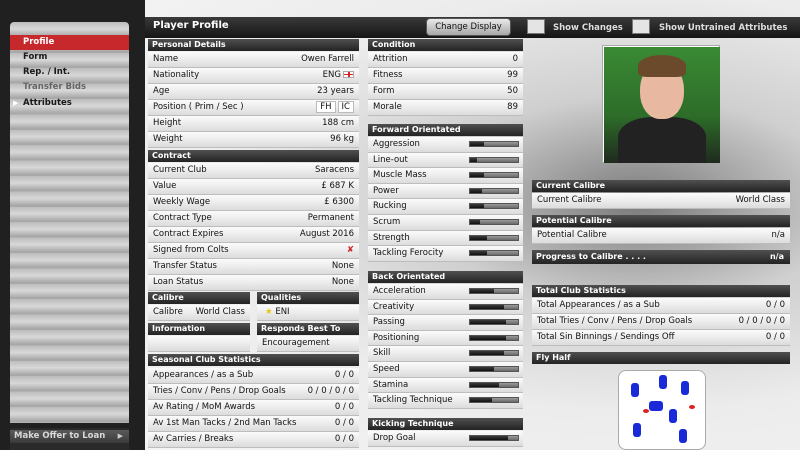 The width and height of the screenshot is (800, 450). Describe the element at coordinates (445, 277) in the screenshot. I see `back-orientated-header: Back Orientated` at that location.